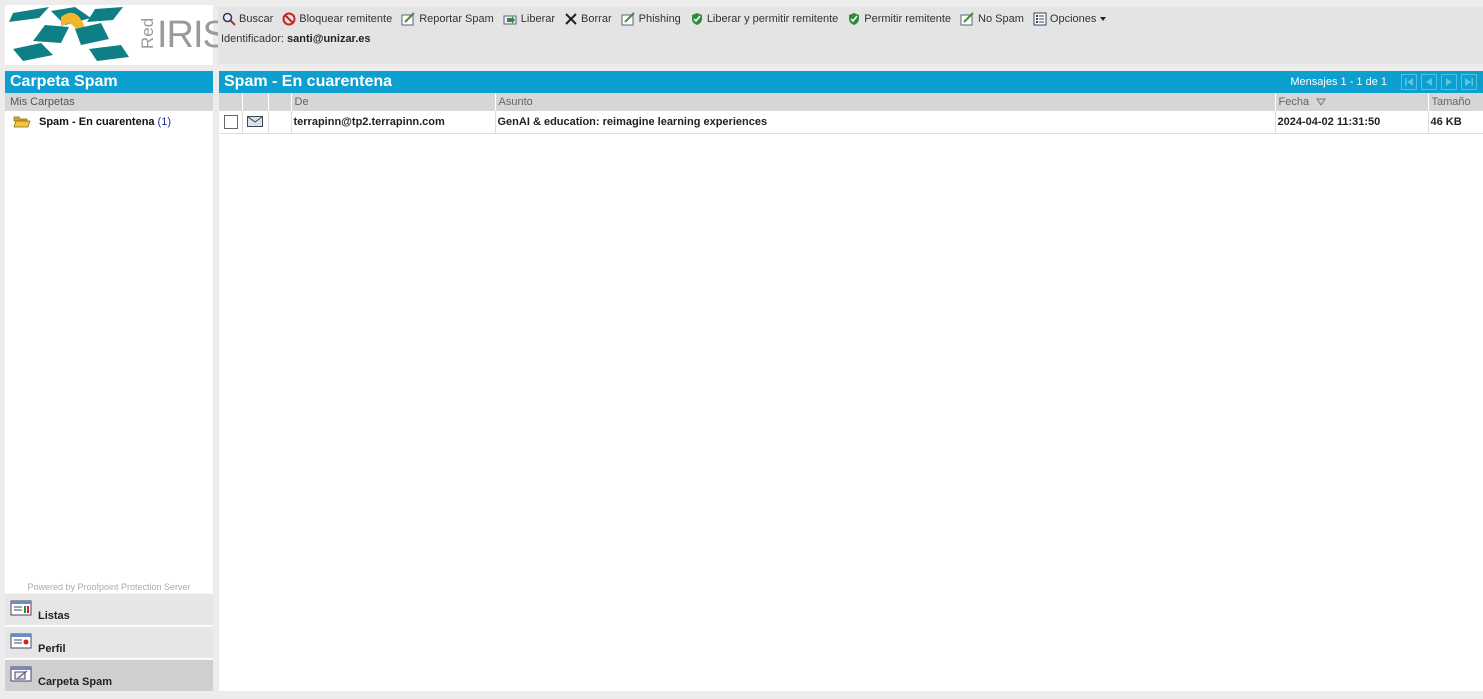 The width and height of the screenshot is (1483, 699). I want to click on rediris-logo: Red IRIS, so click(116, 35).